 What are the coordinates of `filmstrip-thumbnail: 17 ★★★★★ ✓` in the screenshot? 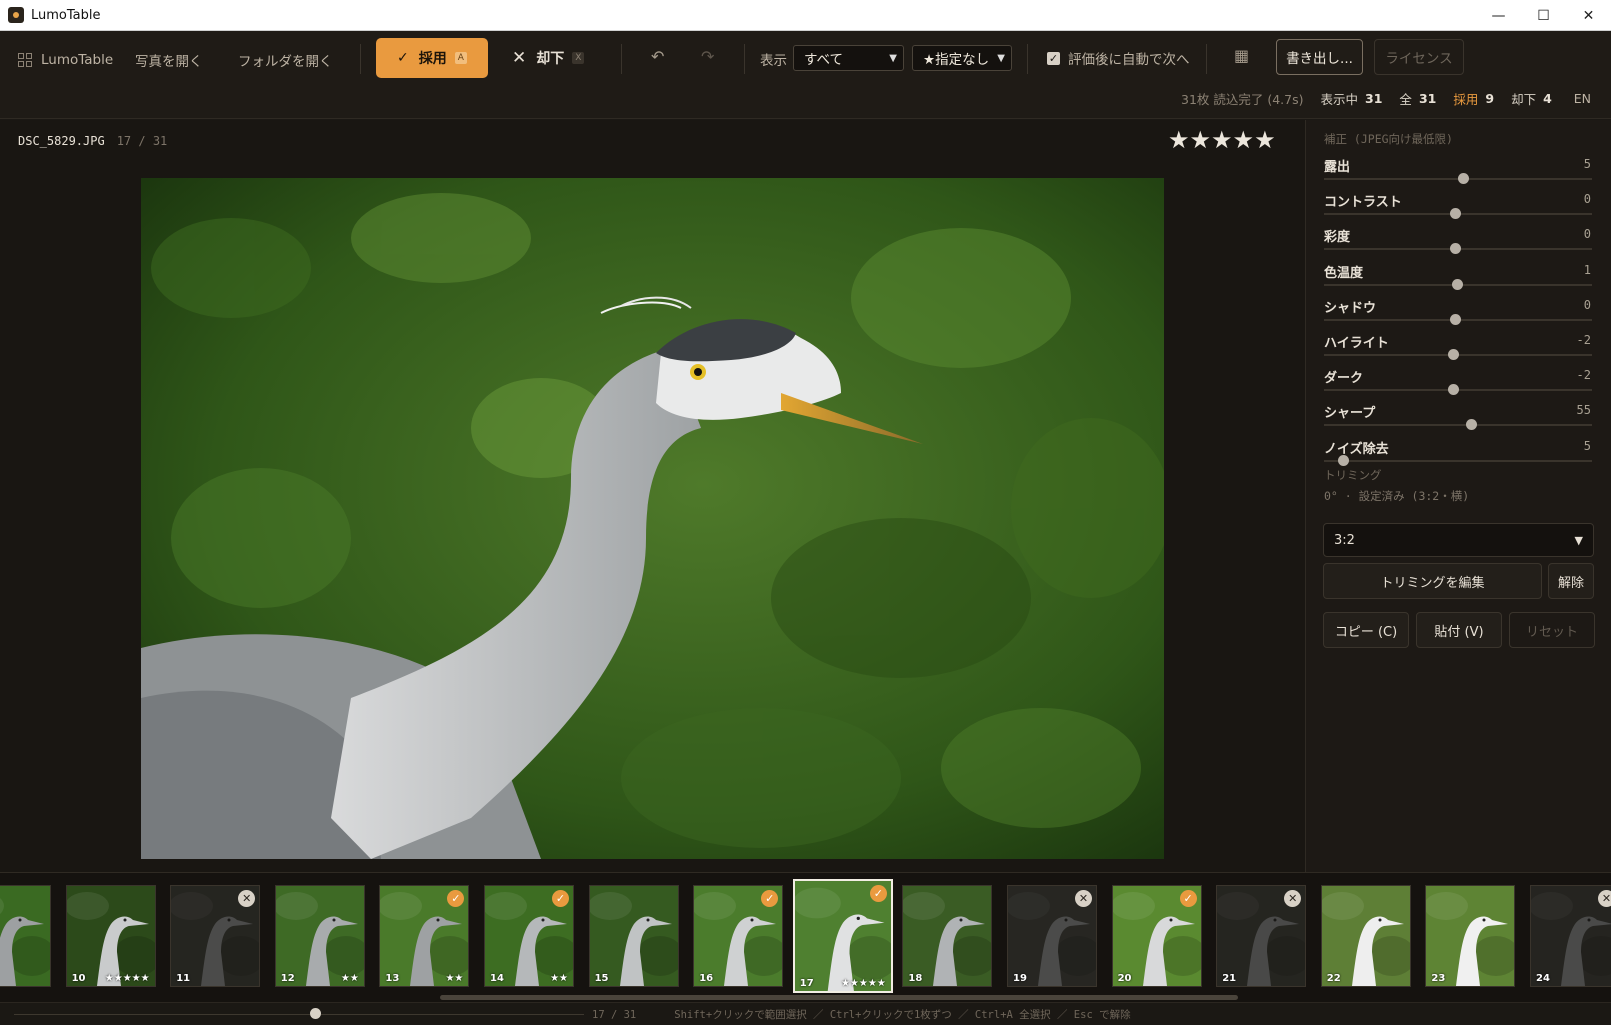 It's located at (842, 936).